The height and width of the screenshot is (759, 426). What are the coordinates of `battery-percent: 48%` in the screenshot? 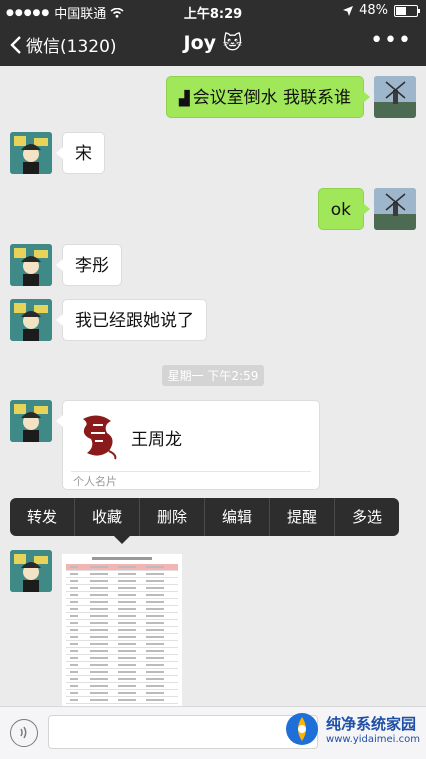 It's located at (373, 10).